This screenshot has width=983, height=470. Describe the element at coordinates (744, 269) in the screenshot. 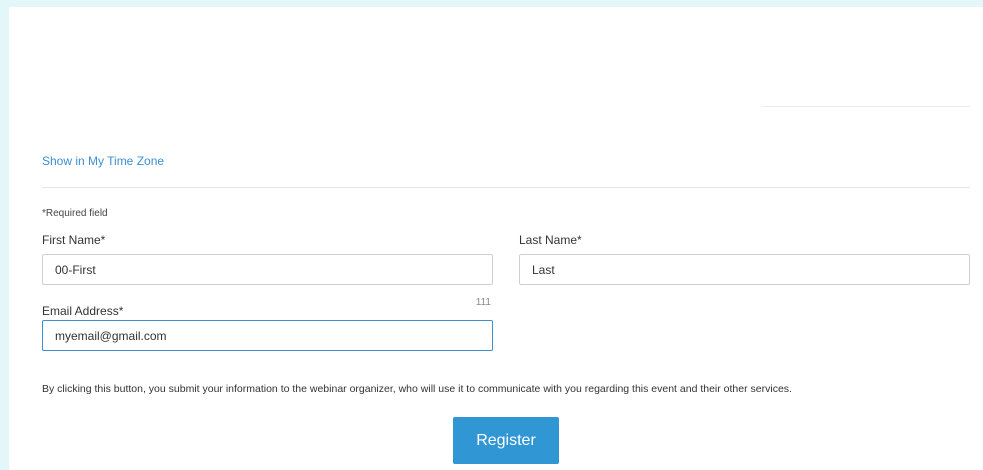

I see `last-name-input` at that location.